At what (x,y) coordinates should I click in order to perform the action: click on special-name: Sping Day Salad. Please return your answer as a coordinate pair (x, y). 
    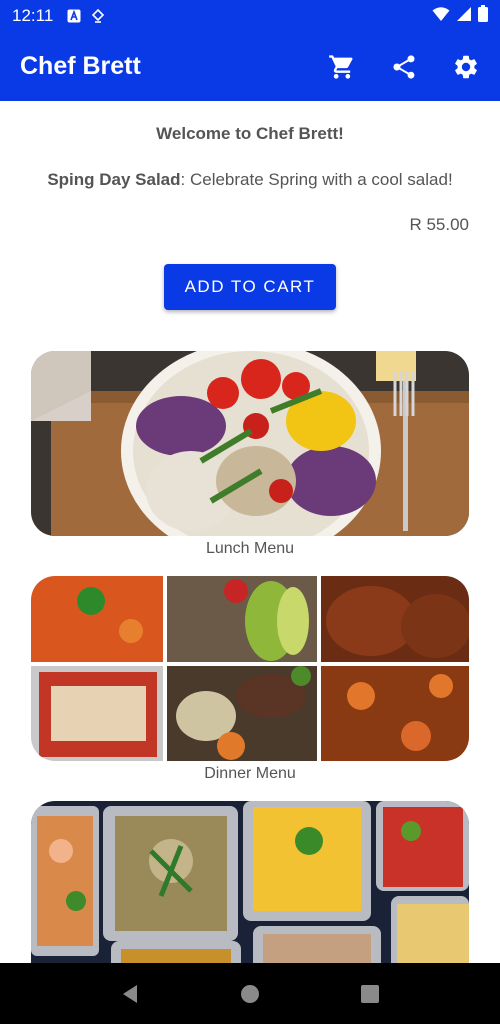
    Looking at the image, I should click on (114, 179).